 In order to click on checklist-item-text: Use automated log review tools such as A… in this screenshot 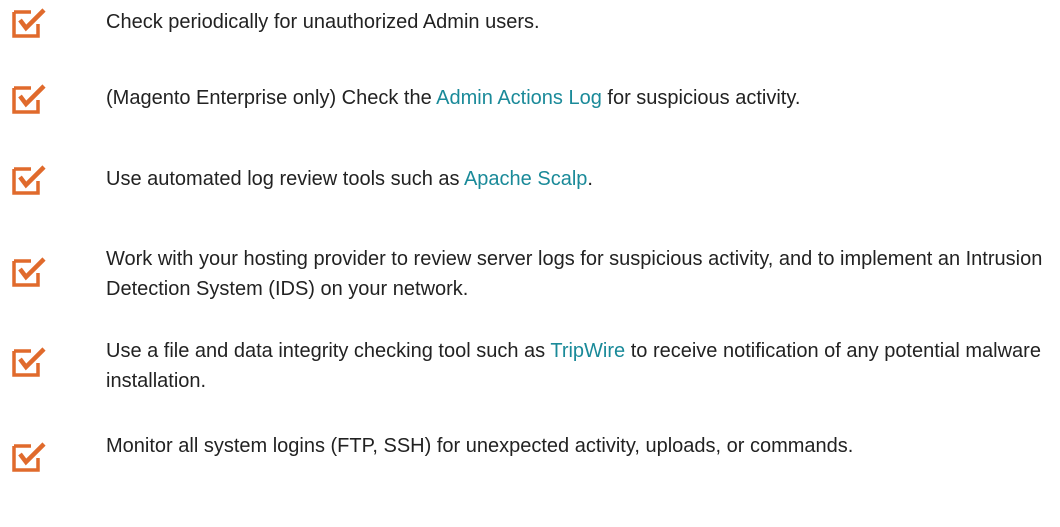, I will do `click(576, 179)`.